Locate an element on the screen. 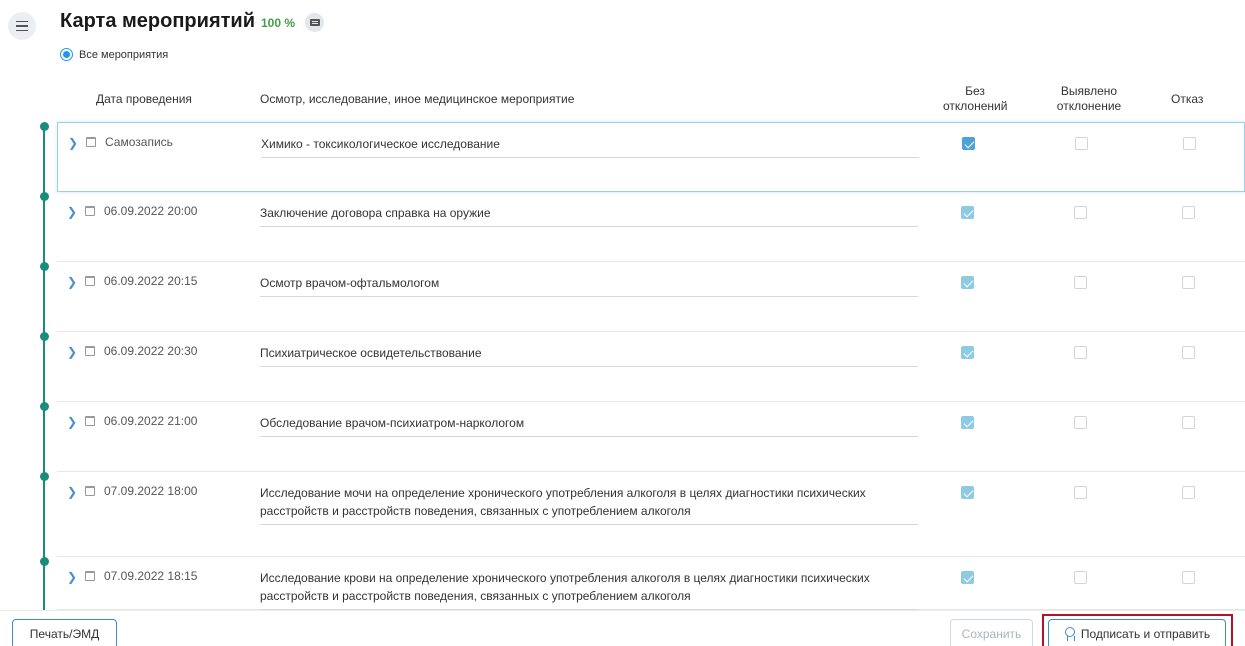 This screenshot has height=646, width=1245. row-event: Химико - токсикологическое исследование is located at coordinates (380, 144).